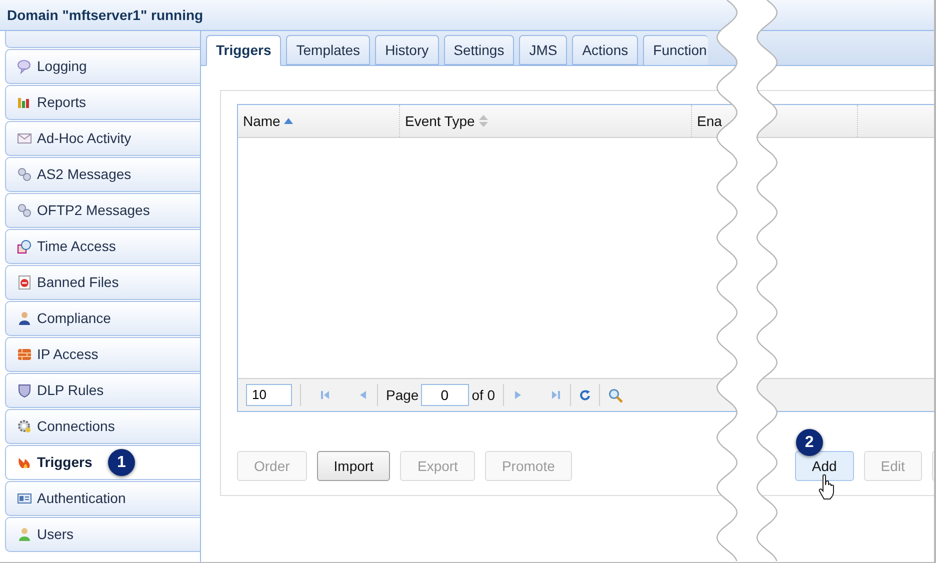  What do you see at coordinates (102, 318) in the screenshot?
I see `sidebar-item: Compliance` at bounding box center [102, 318].